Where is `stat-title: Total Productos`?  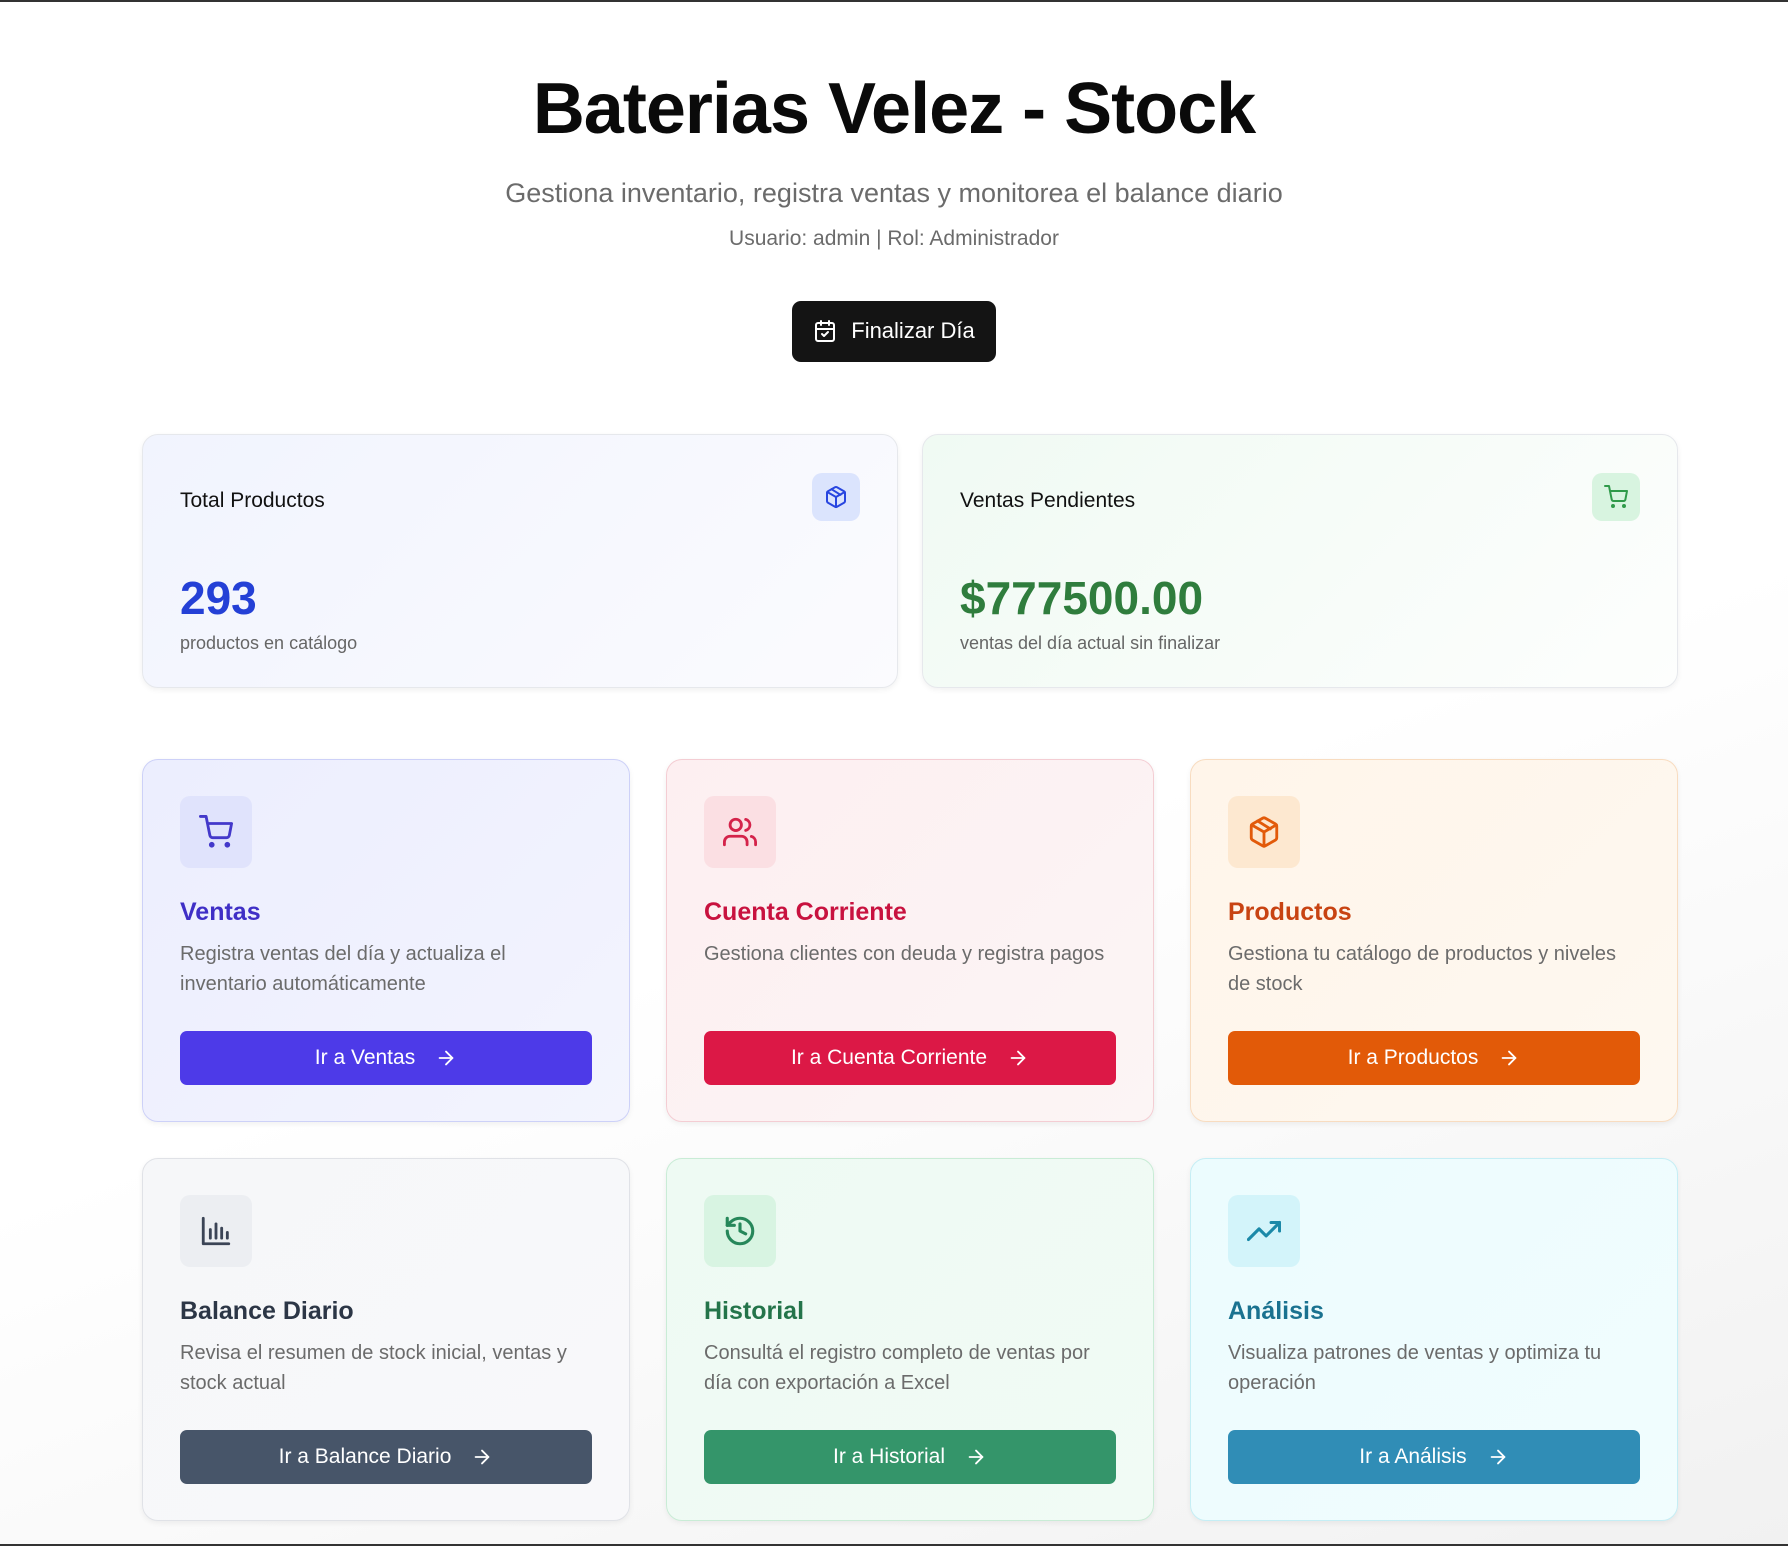
stat-title: Total Productos is located at coordinates (252, 500).